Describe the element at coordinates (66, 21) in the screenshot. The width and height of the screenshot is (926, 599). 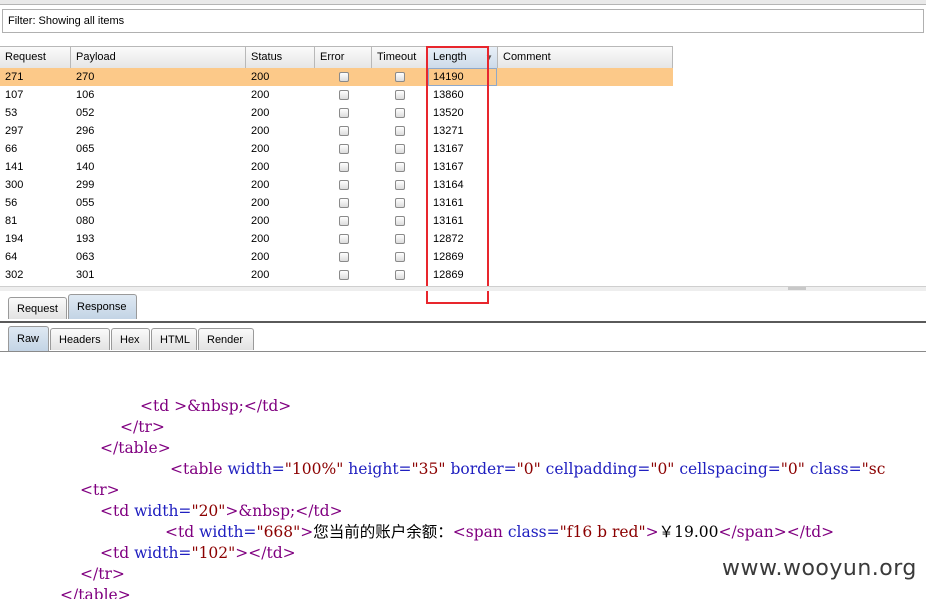
I see `filter-text: Filter: Showing all items` at that location.